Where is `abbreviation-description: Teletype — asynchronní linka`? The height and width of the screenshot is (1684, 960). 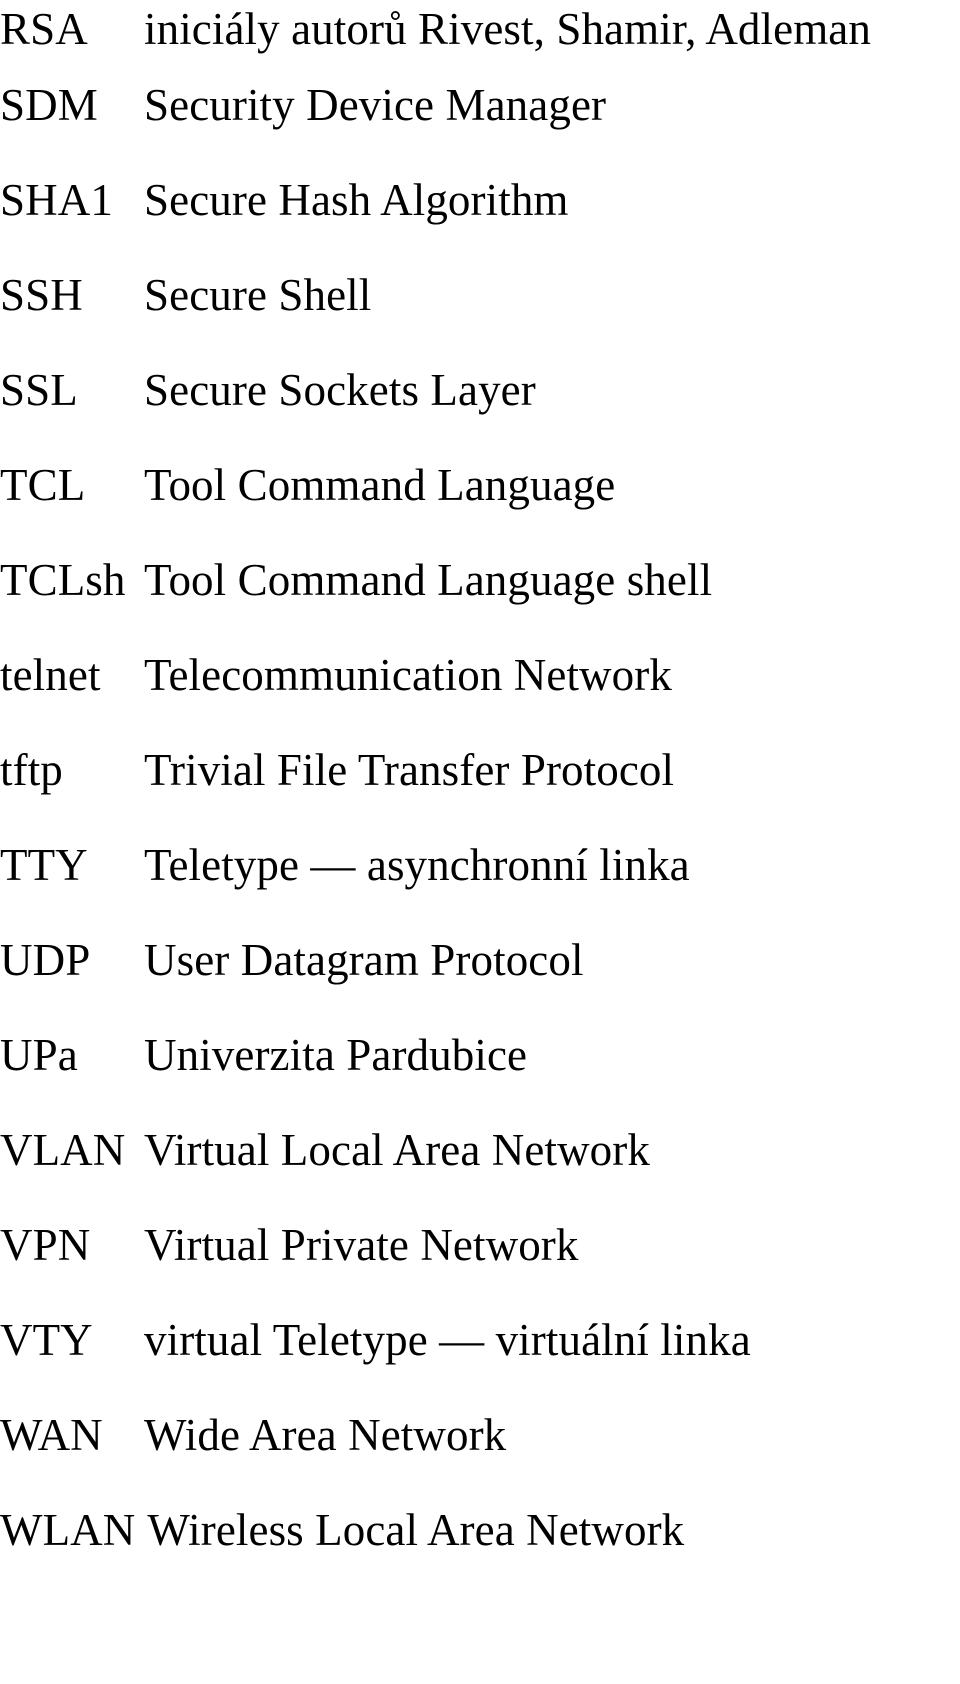
abbreviation-description: Teletype — asynchronní linka is located at coordinates (417, 865).